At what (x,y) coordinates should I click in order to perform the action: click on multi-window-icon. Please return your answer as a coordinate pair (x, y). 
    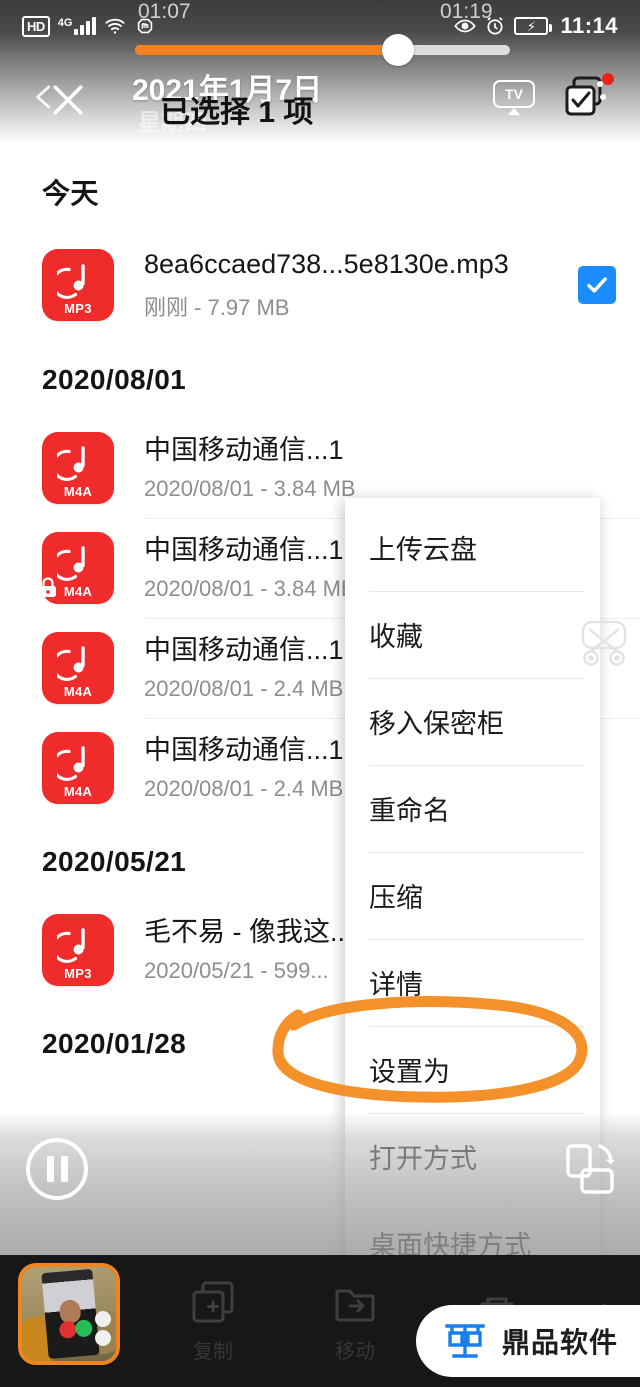
    Looking at the image, I should click on (589, 97).